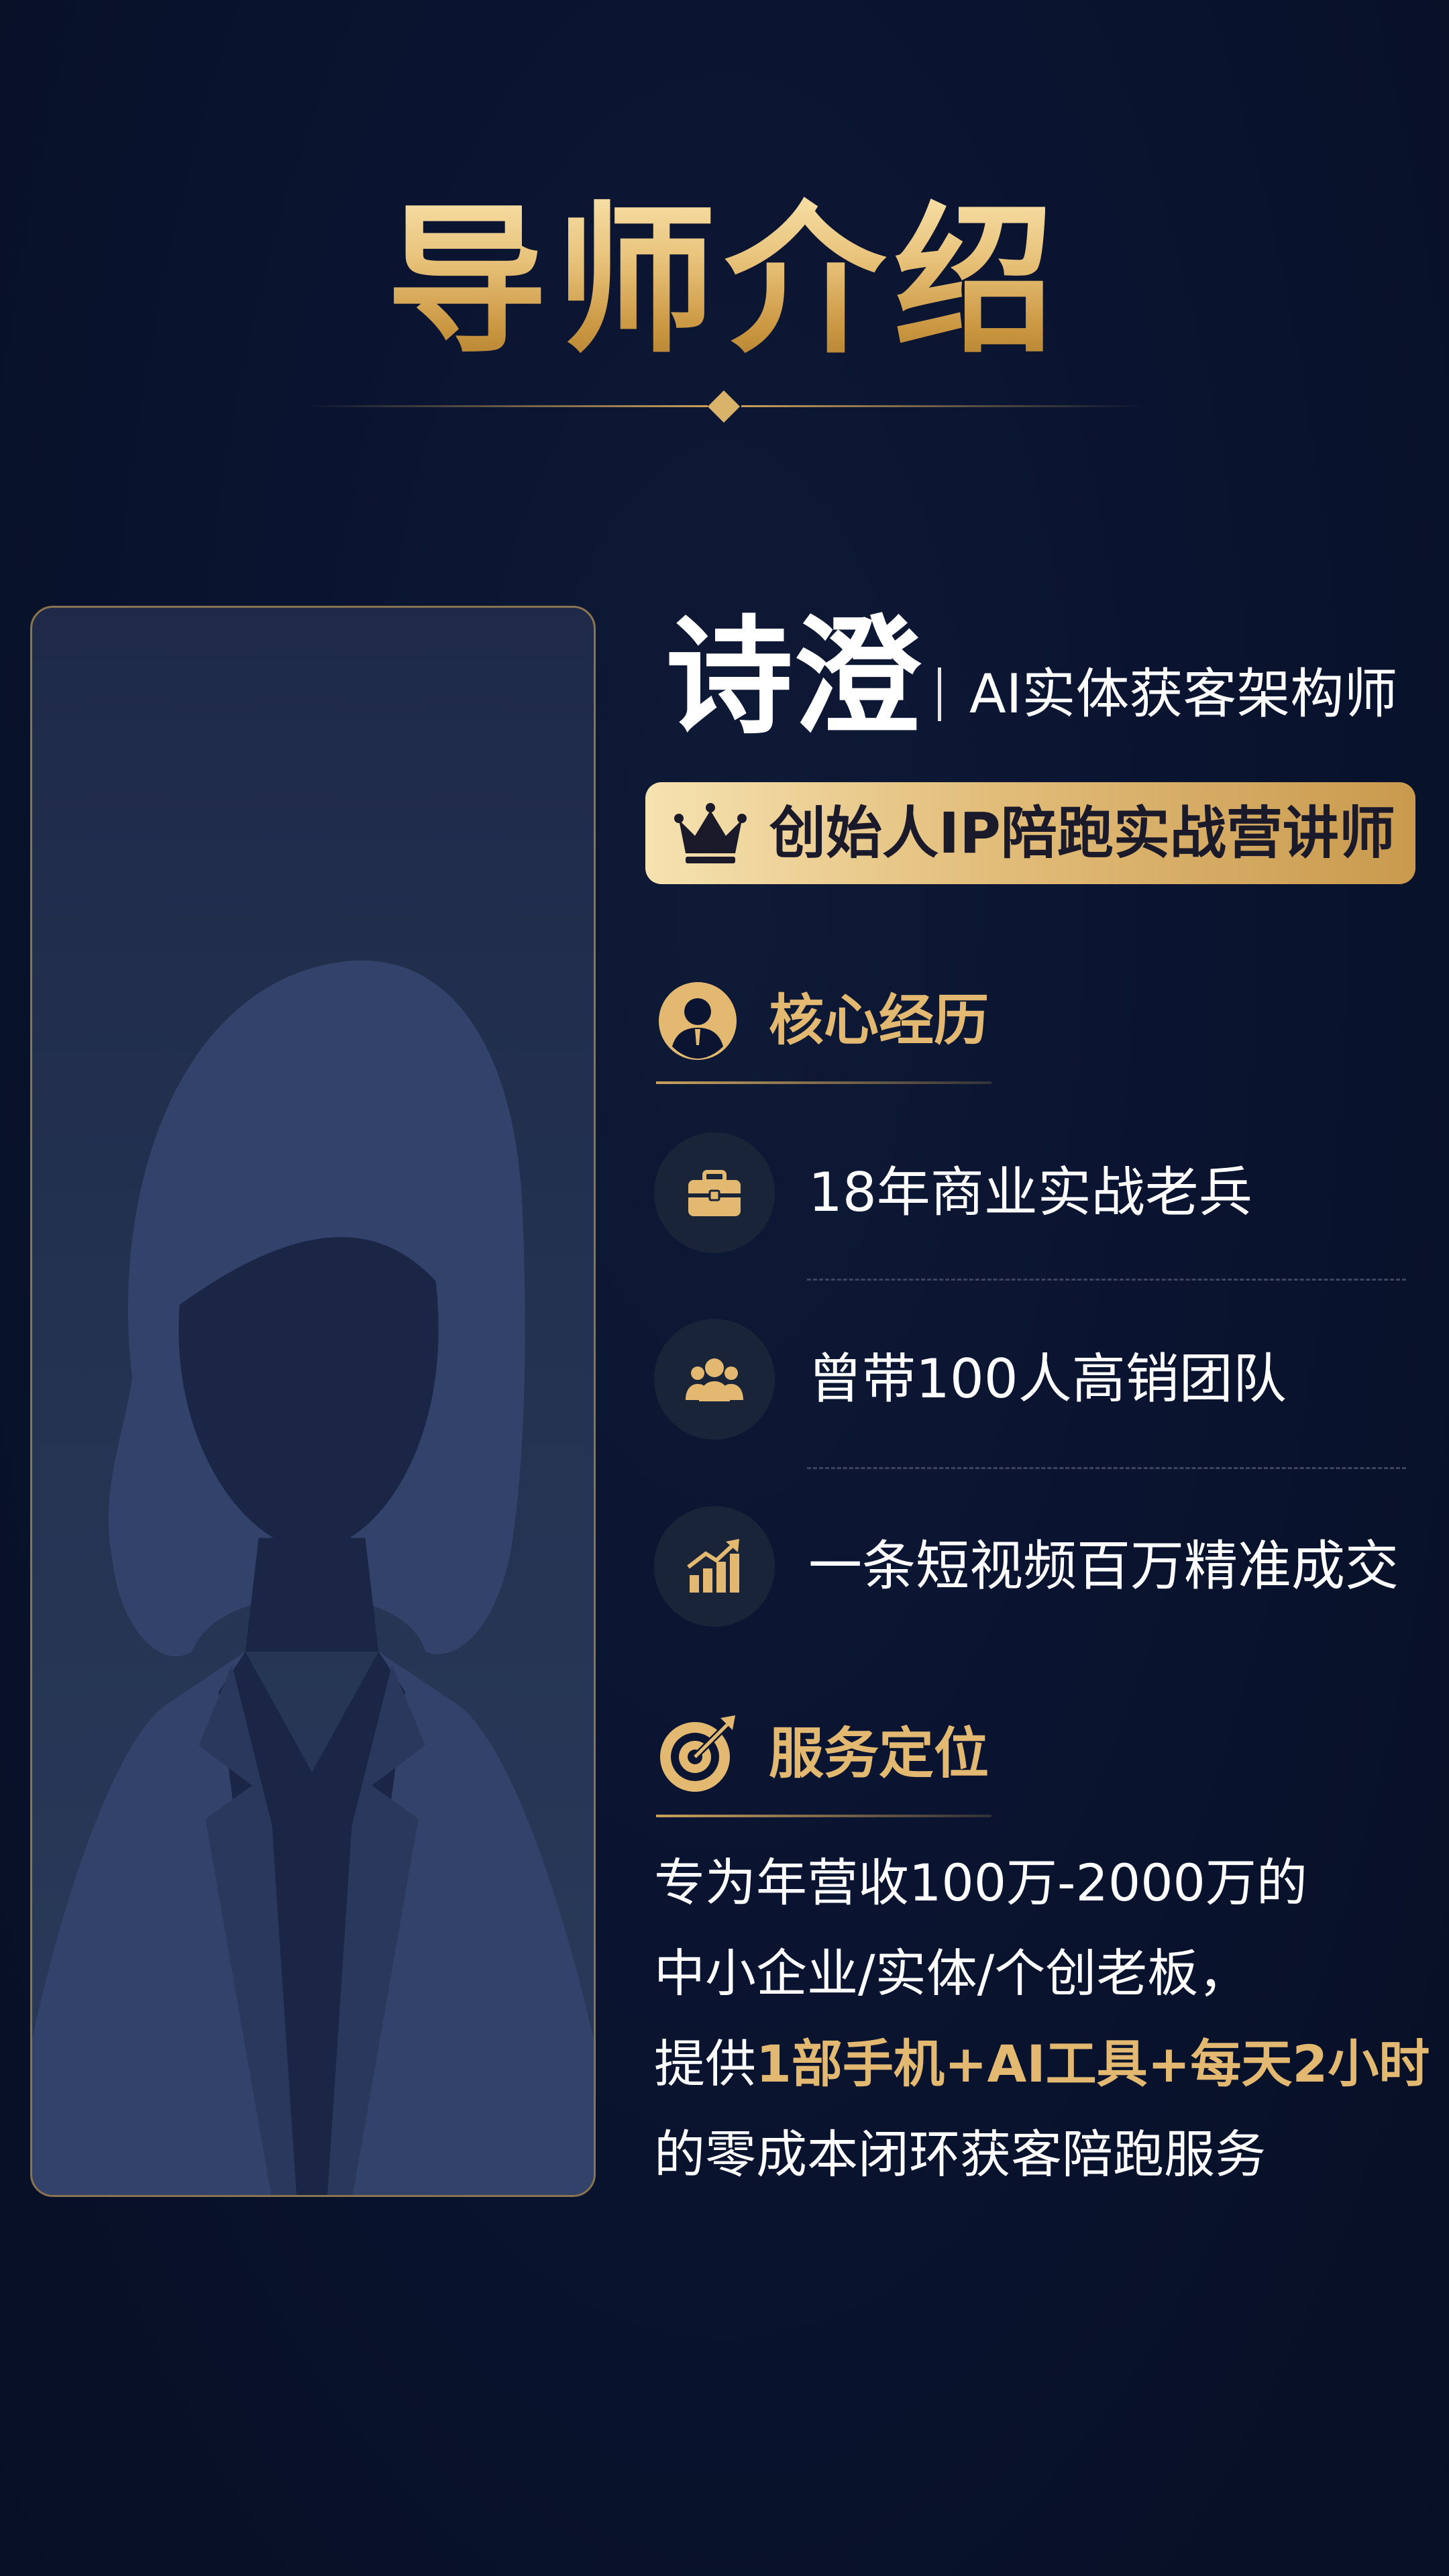 The width and height of the screenshot is (1449, 2576). I want to click on experience-heading: 核心经历, so click(834, 1033).